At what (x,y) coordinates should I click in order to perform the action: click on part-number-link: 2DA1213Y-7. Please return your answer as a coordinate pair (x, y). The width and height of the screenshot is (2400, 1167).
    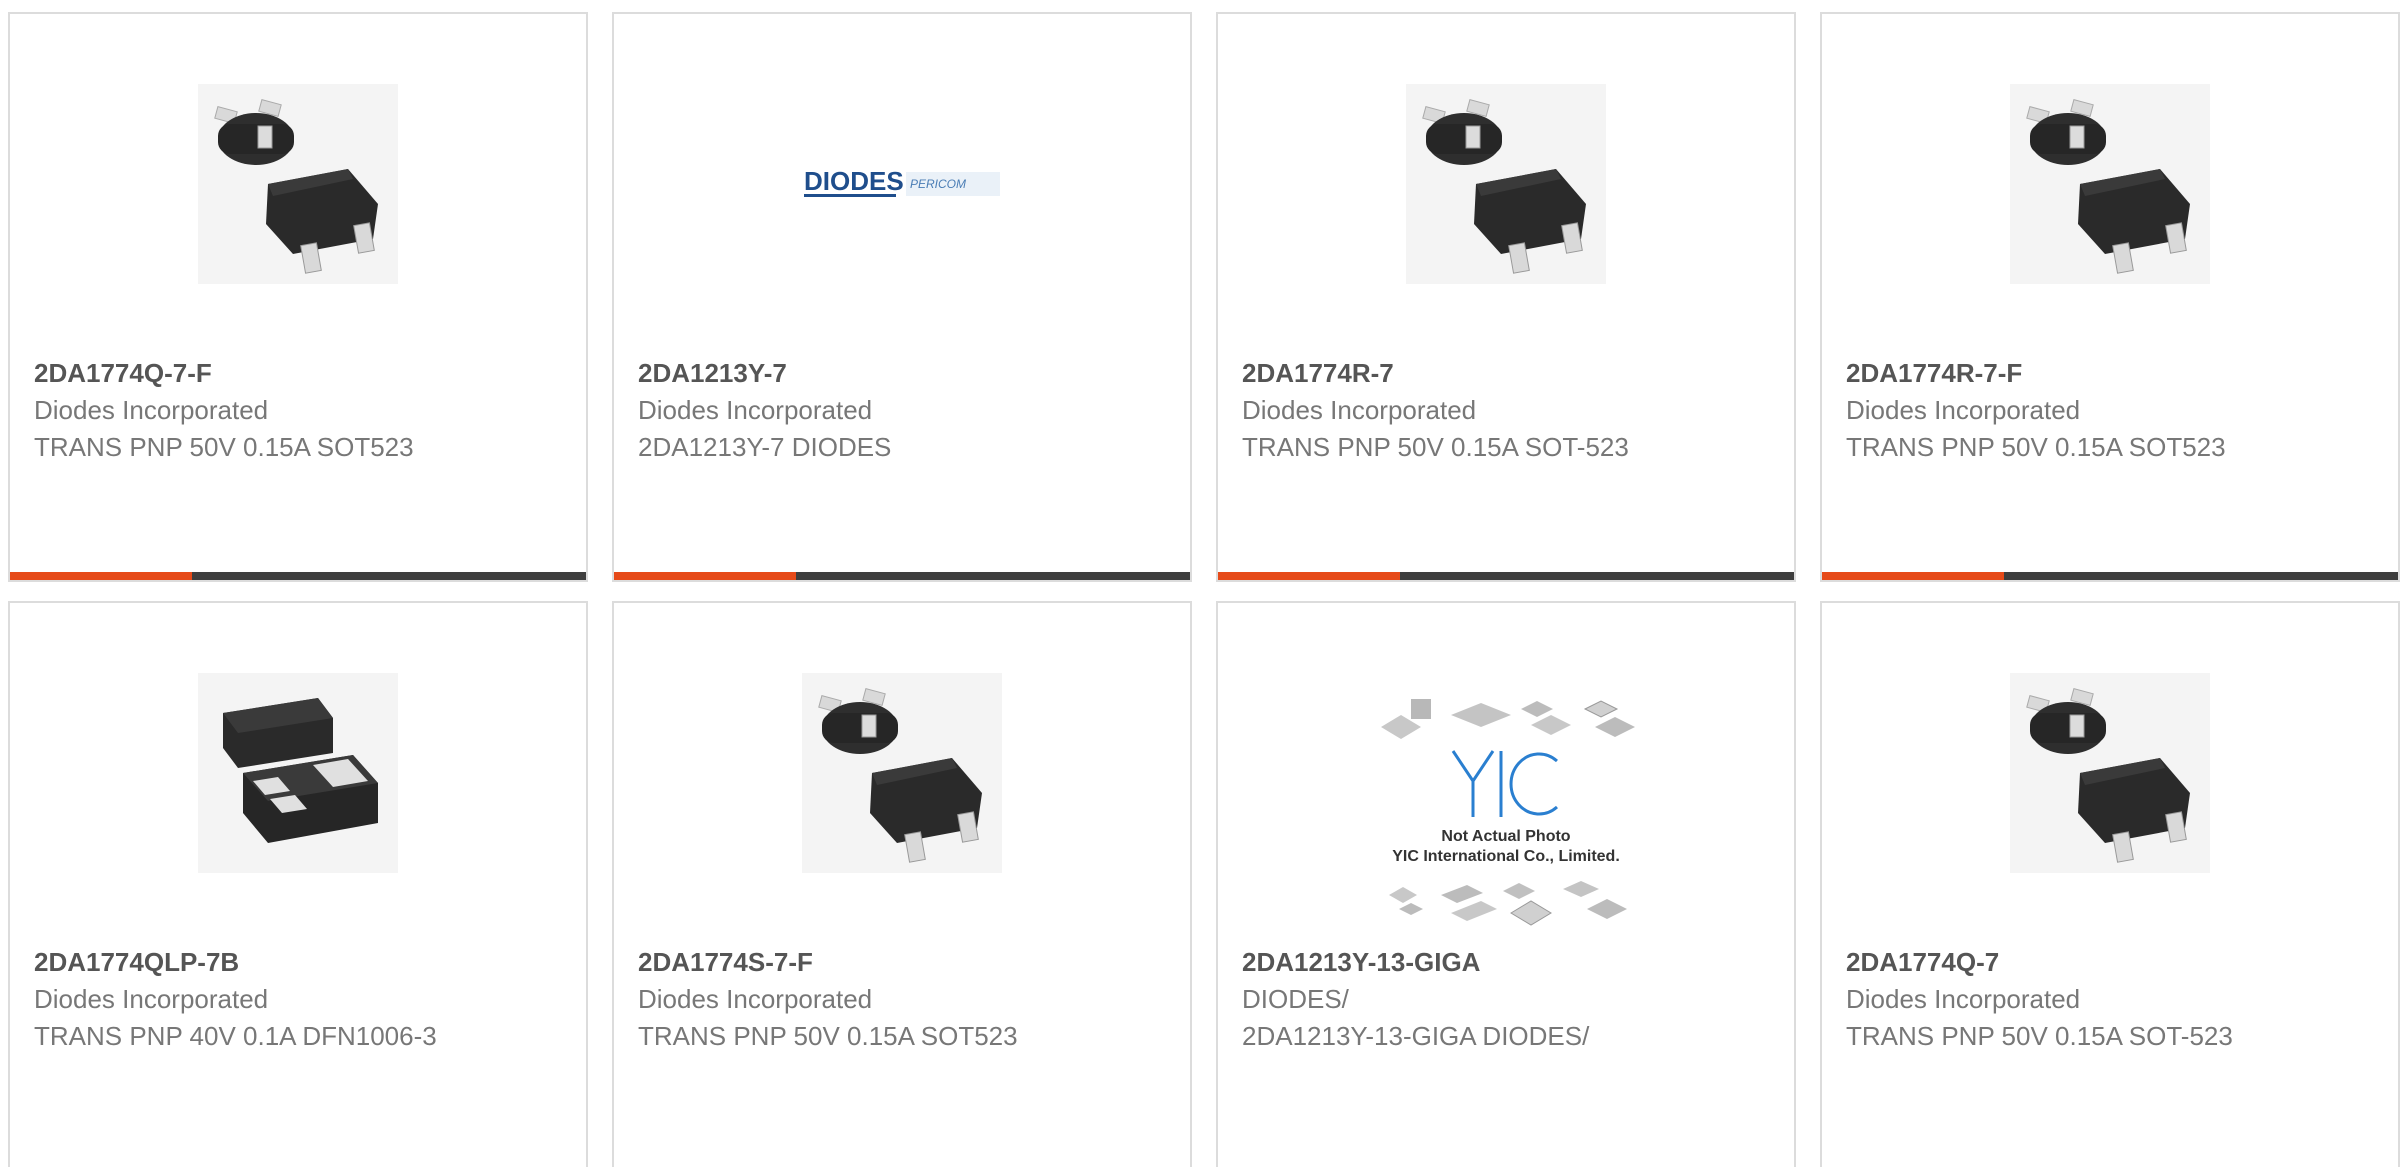
    Looking at the image, I should click on (854, 373).